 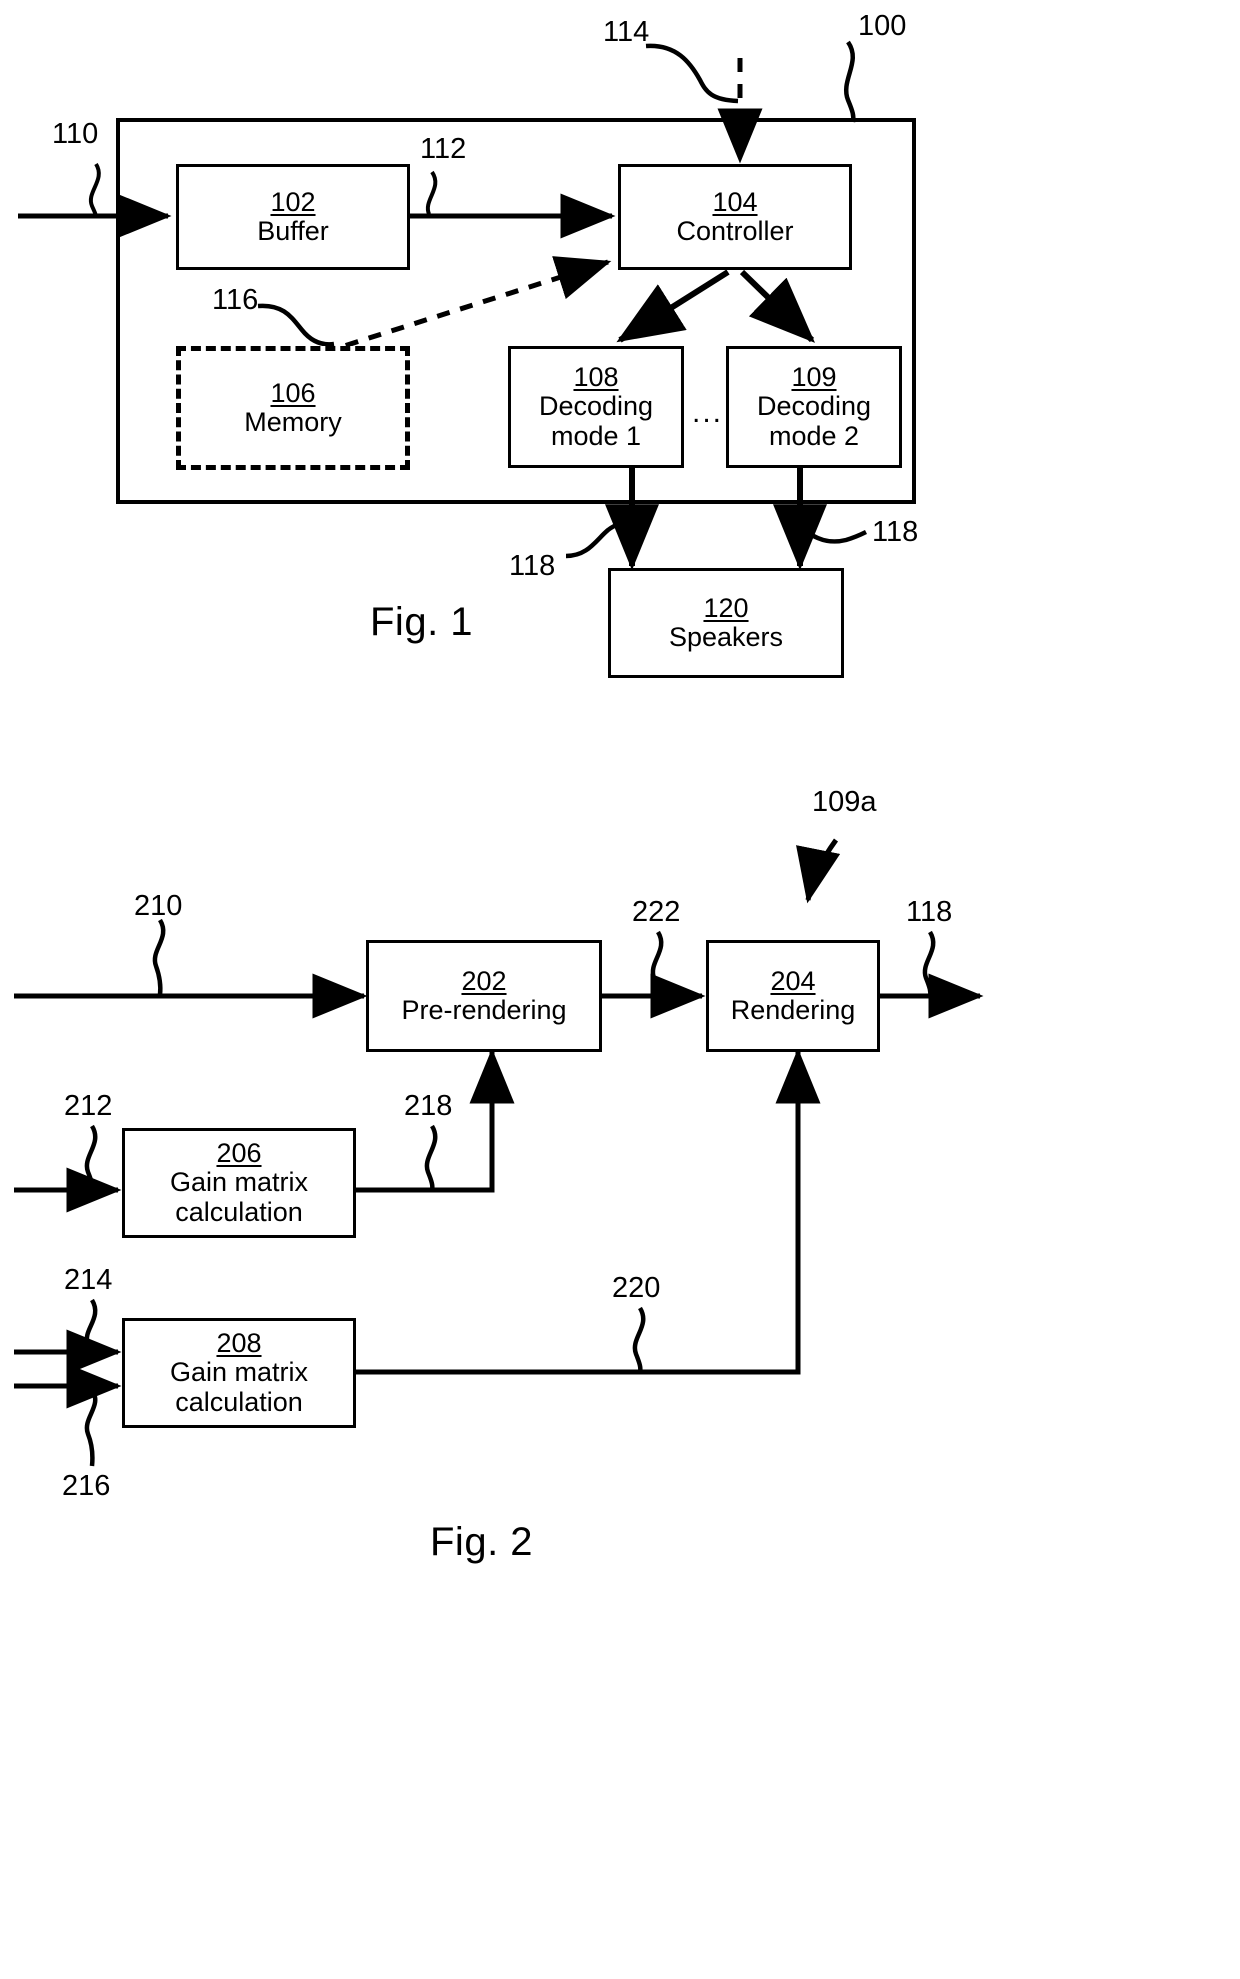 I want to click on fig1-controller-box: 104 Controller, so click(x=735, y=217).